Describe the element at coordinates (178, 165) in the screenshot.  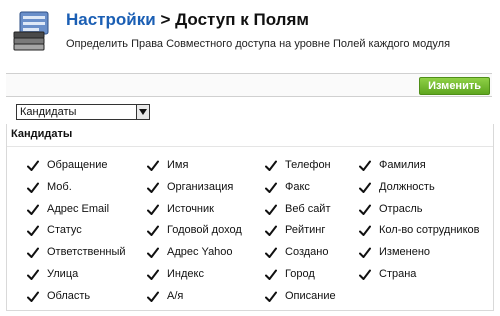
I see `field-label: Имя` at that location.